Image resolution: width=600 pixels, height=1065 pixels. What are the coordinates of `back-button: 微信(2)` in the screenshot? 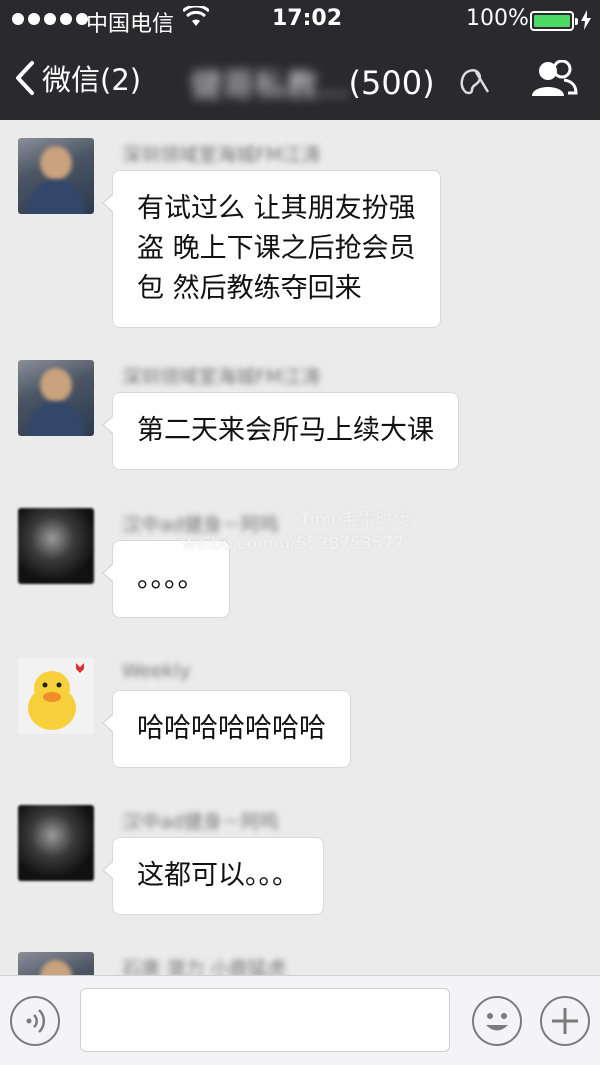 It's located at (77, 78).